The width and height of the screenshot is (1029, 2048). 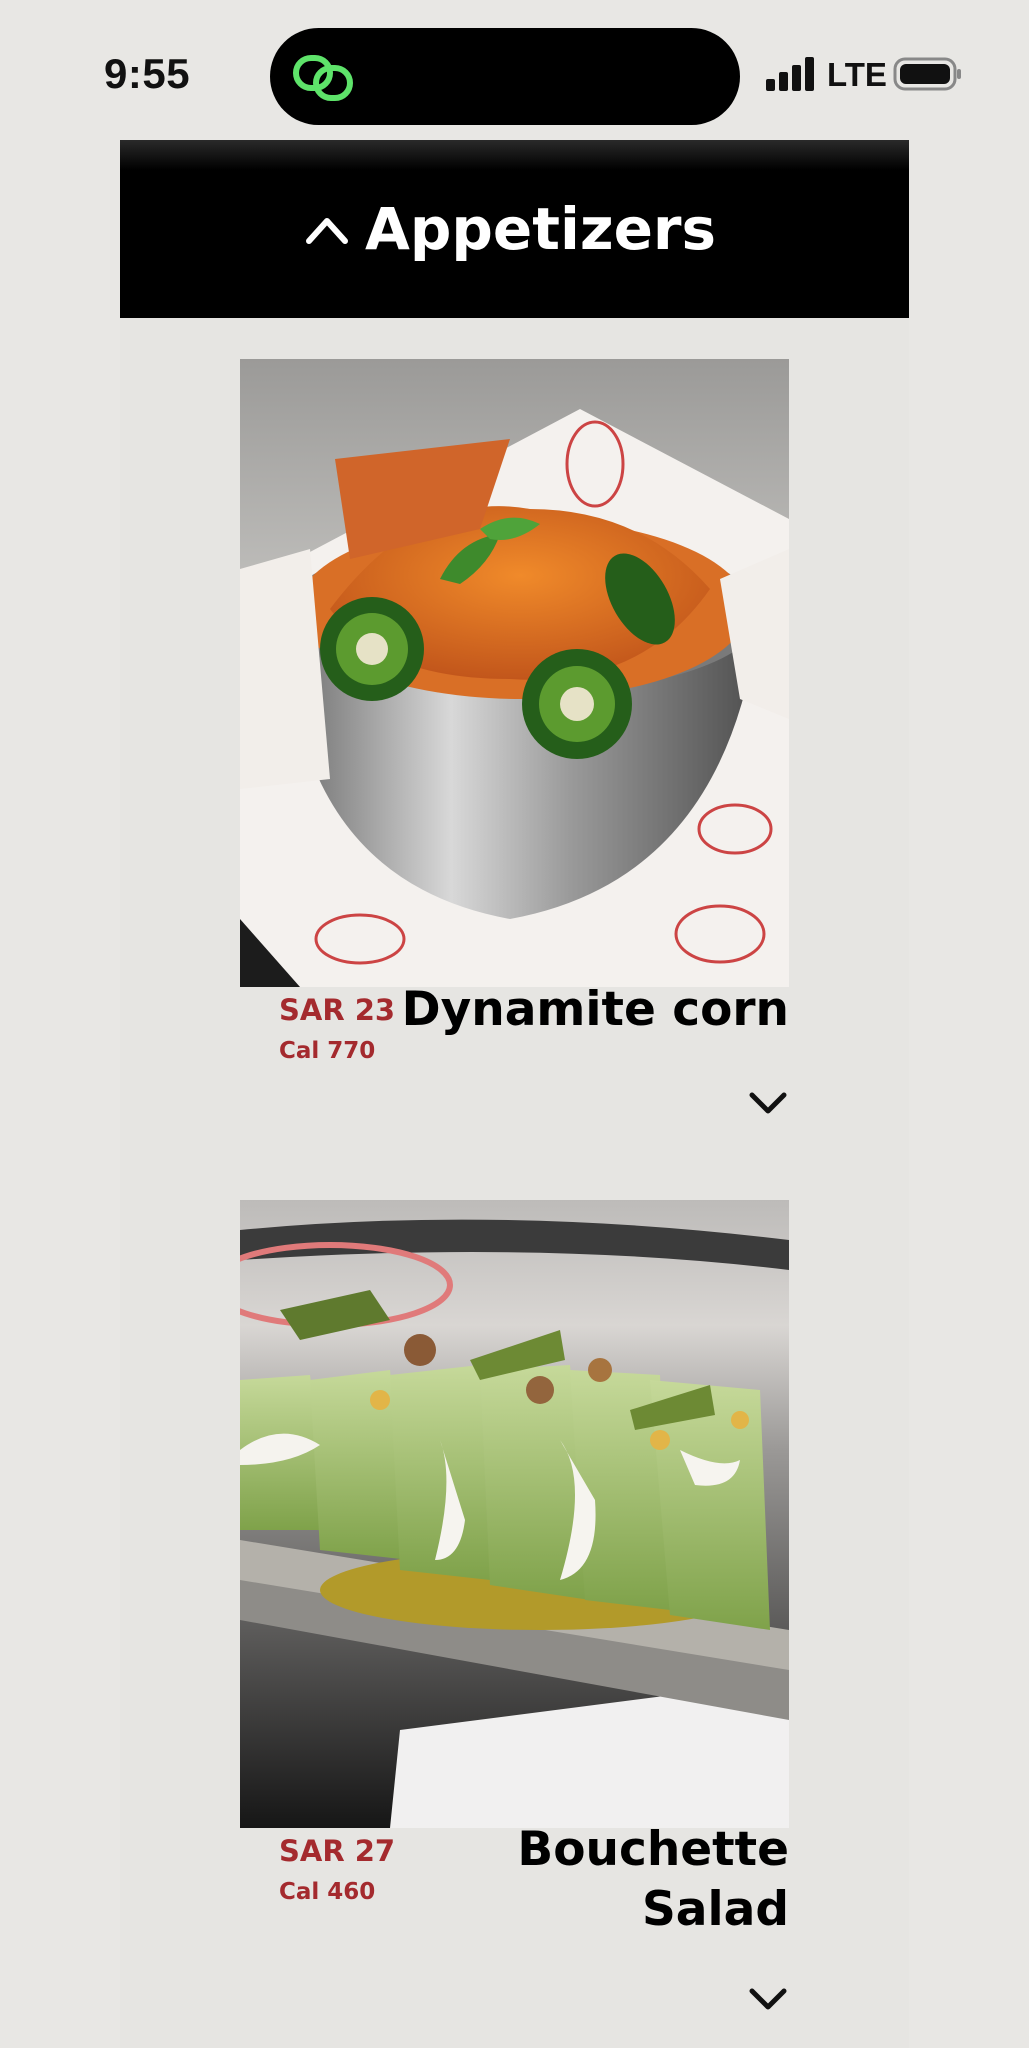 I want to click on section-header-appetizers: Appetizers, so click(x=514, y=229).